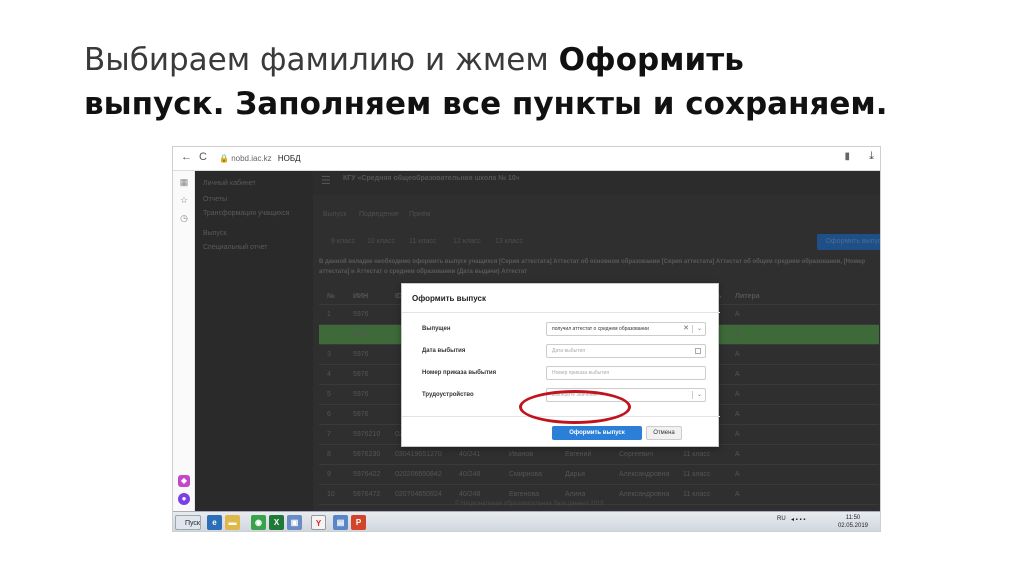 The width and height of the screenshot is (1024, 574). What do you see at coordinates (334, 214) in the screenshot?
I see `tab-release: Выпуск` at bounding box center [334, 214].